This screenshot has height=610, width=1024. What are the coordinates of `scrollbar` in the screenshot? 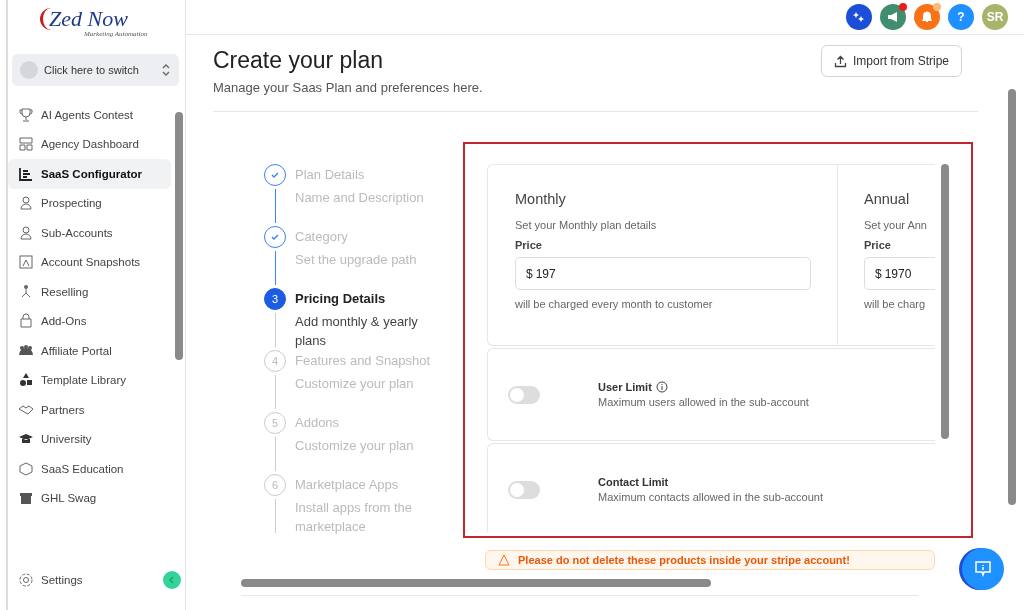 It's located at (579, 587).